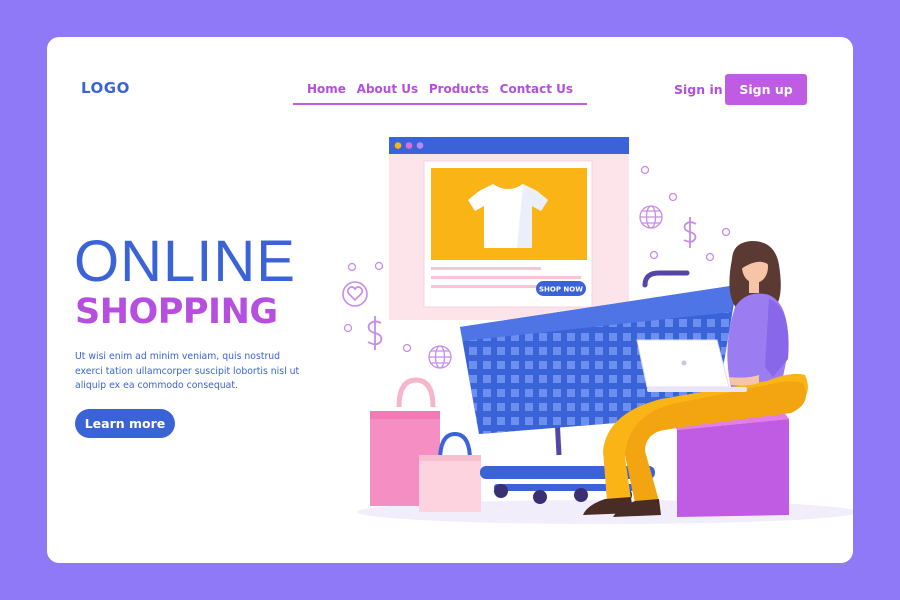 The width and height of the screenshot is (900, 600). I want to click on product-card: SHOP NOW, so click(508, 234).